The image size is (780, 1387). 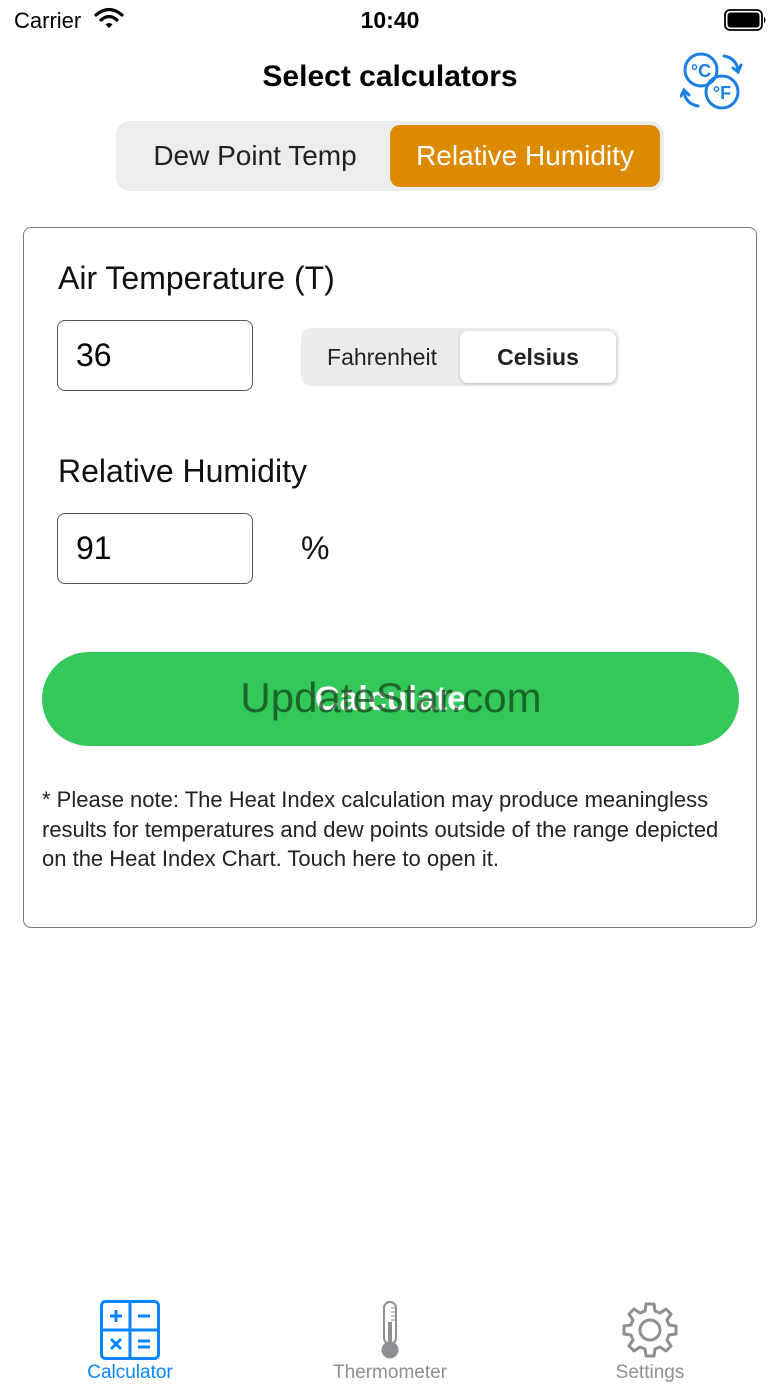 What do you see at coordinates (650, 1372) in the screenshot?
I see `tab-settings-label: Settings` at bounding box center [650, 1372].